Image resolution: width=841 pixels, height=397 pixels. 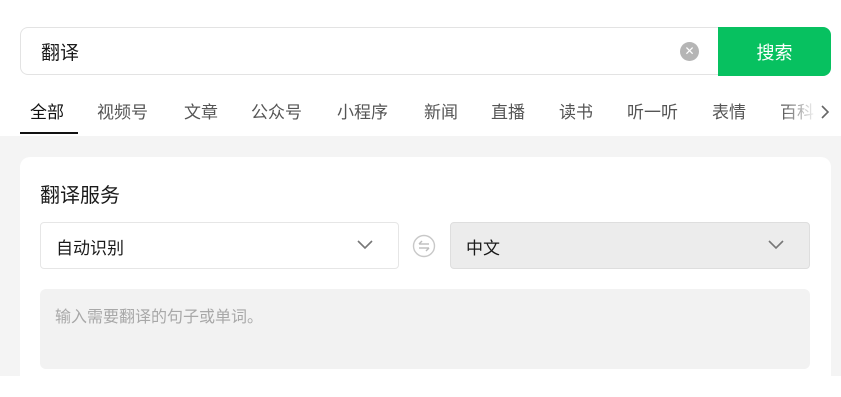 I want to click on source-language-select: 自动识别, so click(x=219, y=245).